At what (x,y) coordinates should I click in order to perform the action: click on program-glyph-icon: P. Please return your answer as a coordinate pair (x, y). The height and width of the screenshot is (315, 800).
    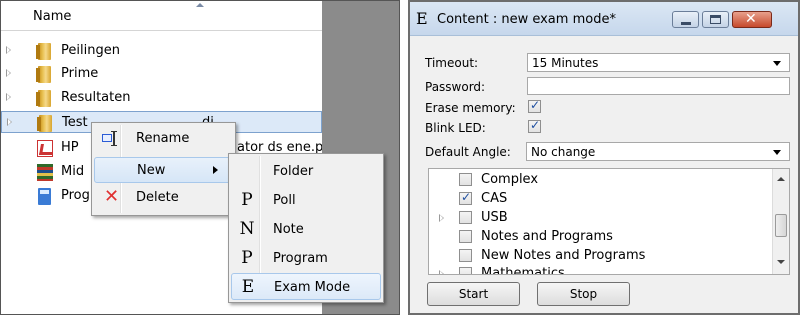
    Looking at the image, I should click on (247, 258).